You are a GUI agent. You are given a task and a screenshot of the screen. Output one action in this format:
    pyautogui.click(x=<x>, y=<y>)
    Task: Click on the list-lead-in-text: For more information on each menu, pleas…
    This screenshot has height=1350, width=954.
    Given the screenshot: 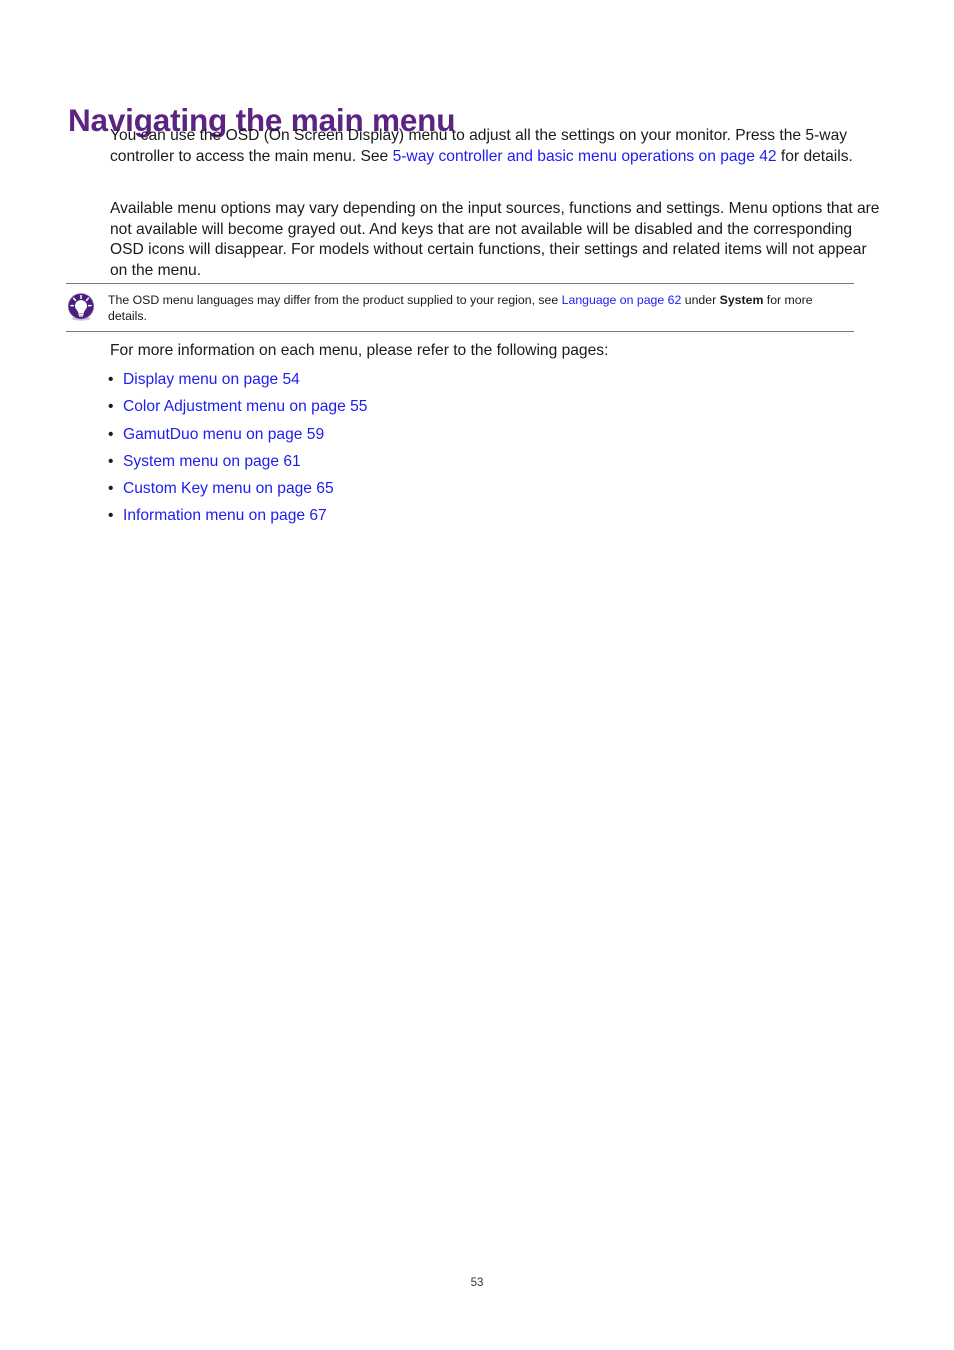 What is the action you would take?
    pyautogui.click(x=359, y=350)
    